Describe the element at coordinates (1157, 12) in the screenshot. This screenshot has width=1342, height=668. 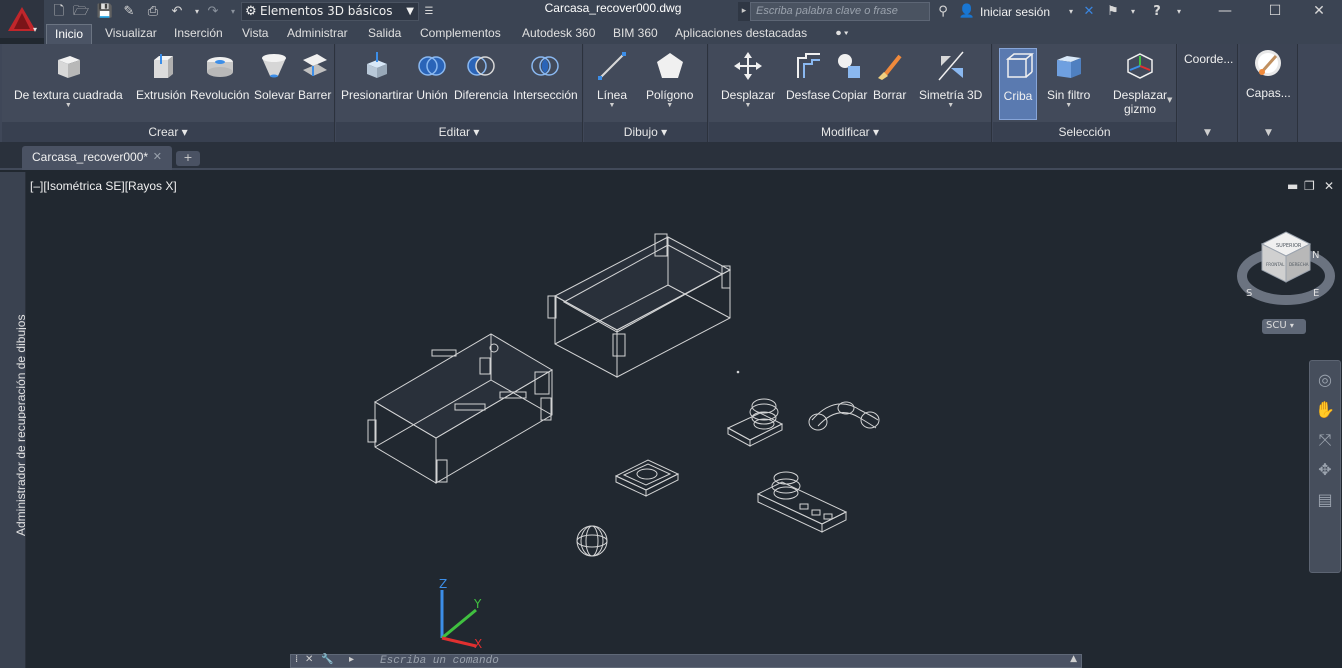
I see `help-icon: ?` at that location.